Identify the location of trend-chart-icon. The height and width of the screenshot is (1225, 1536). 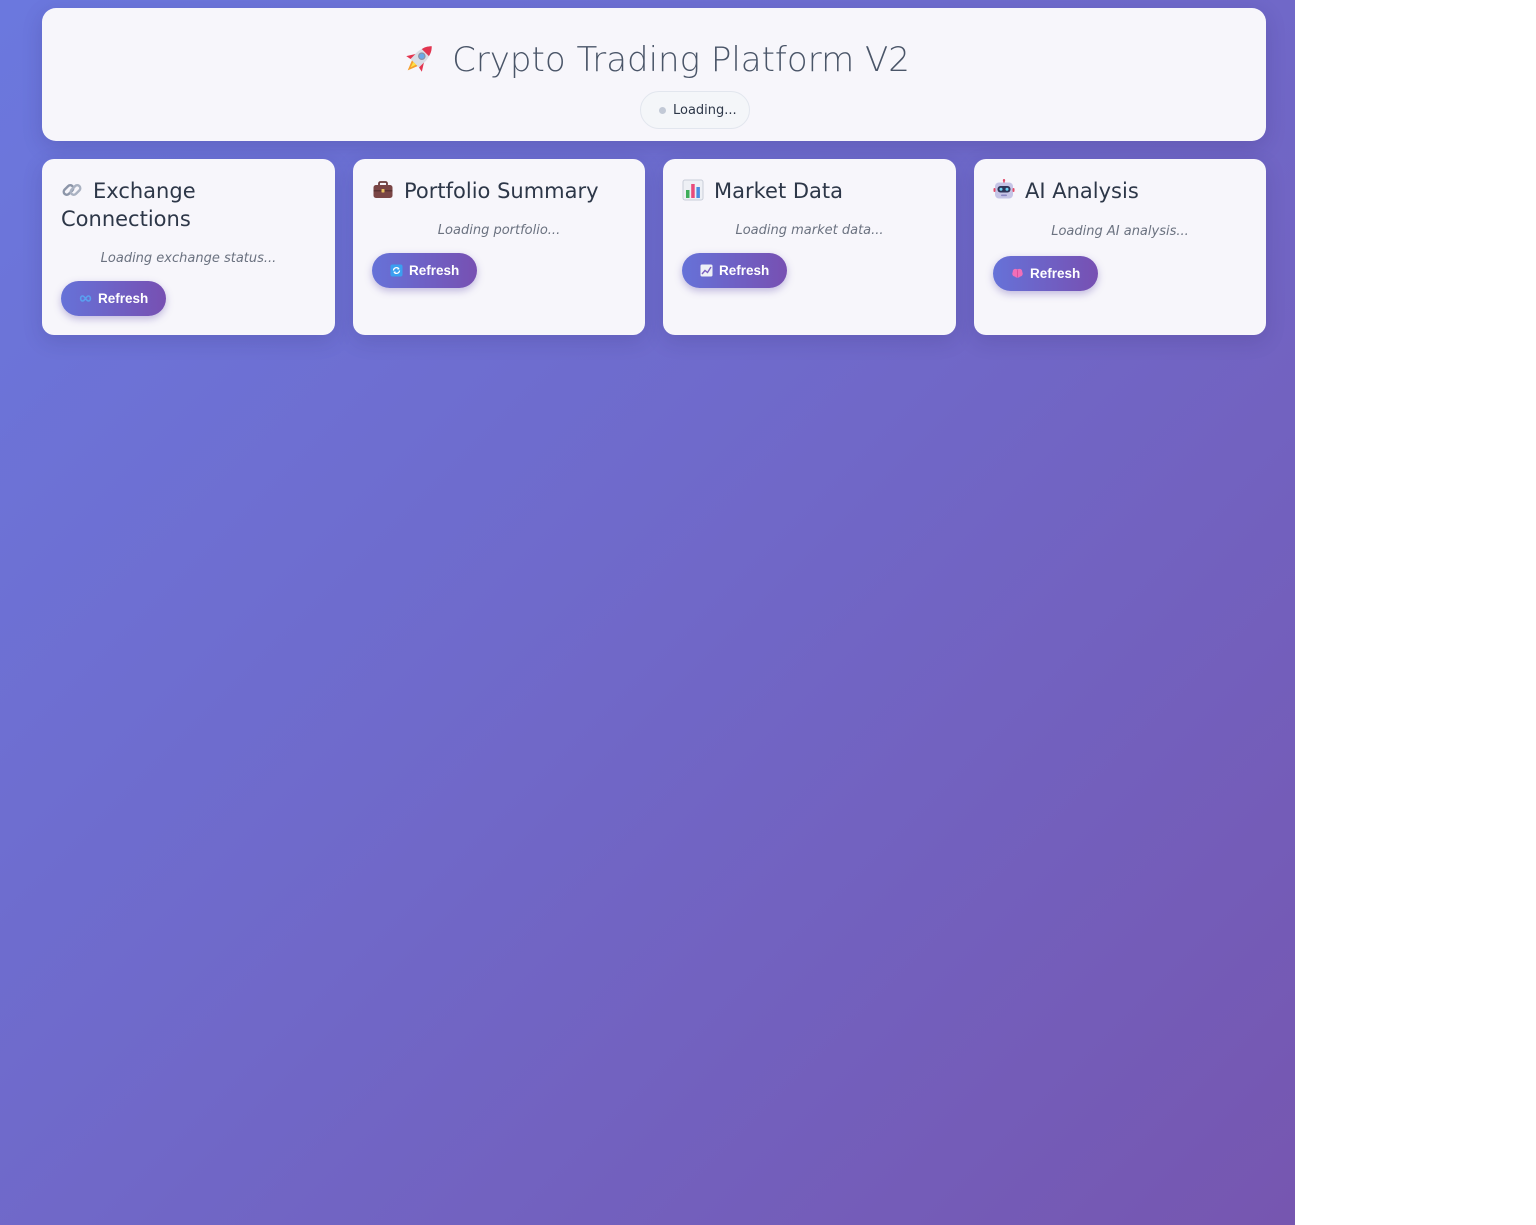
(706, 270).